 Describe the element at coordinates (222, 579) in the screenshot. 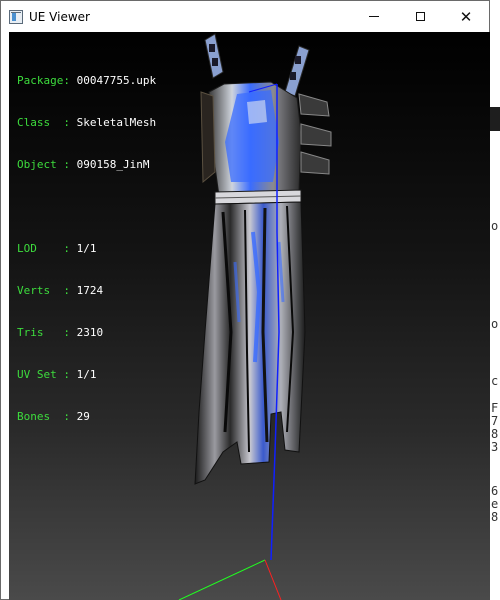

I see `axis-y` at that location.